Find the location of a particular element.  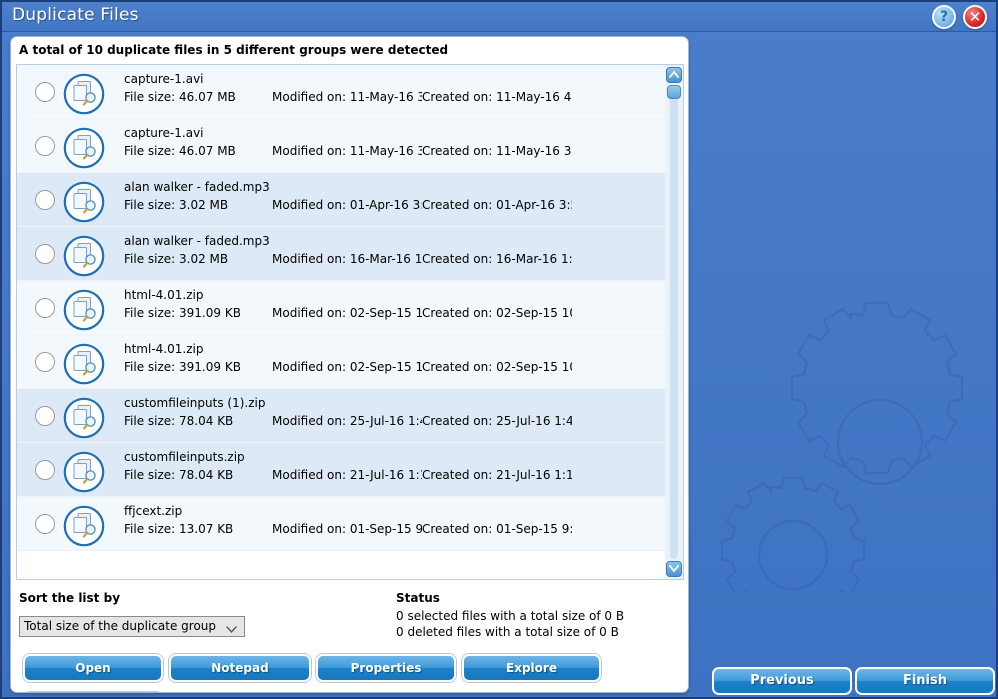

file-name: customfileinputs.zip is located at coordinates (184, 457).